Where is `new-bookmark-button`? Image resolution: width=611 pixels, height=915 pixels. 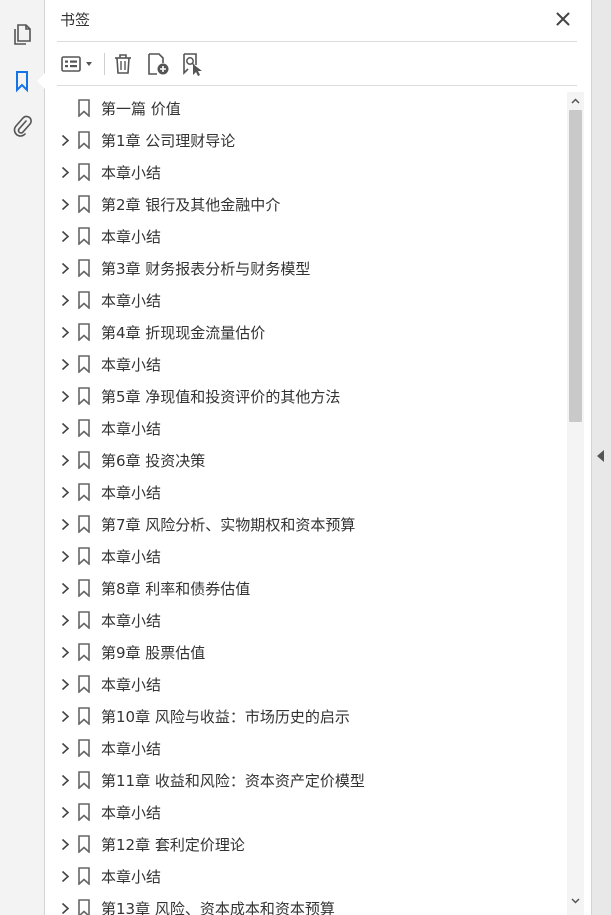
new-bookmark-button is located at coordinates (158, 64).